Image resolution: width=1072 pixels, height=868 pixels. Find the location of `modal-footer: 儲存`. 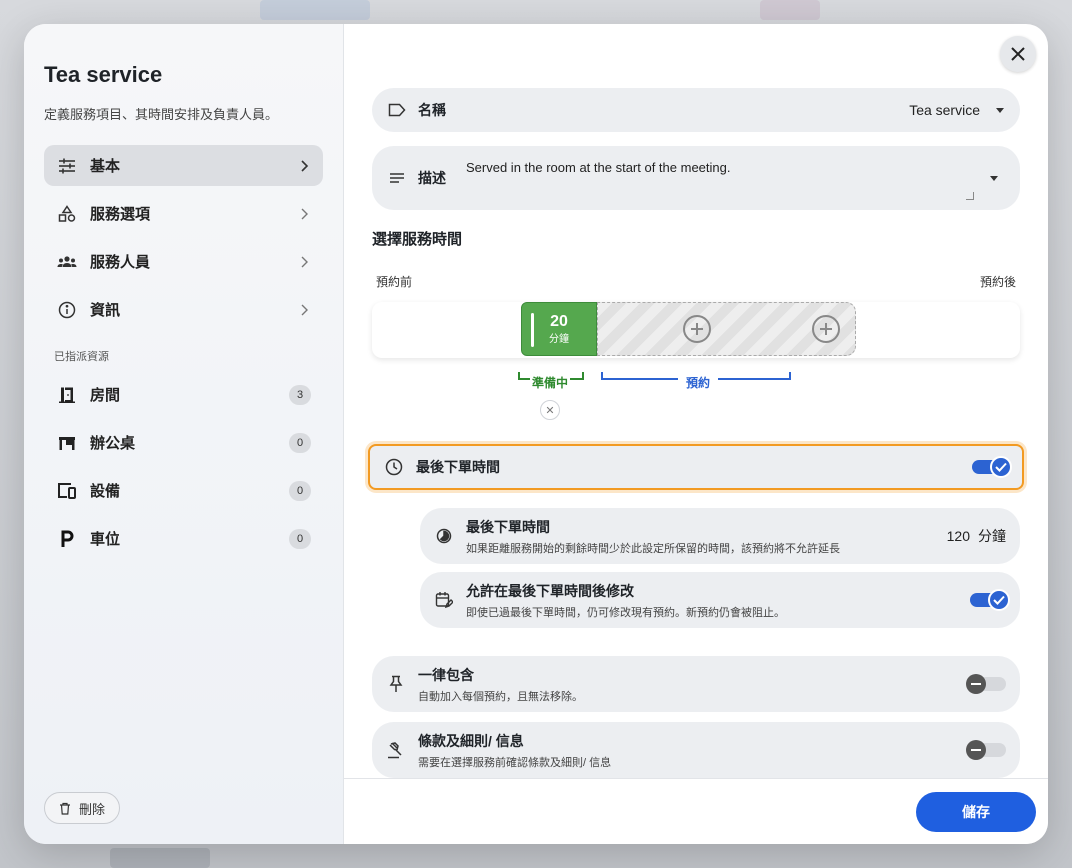

modal-footer: 儲存 is located at coordinates (696, 811).